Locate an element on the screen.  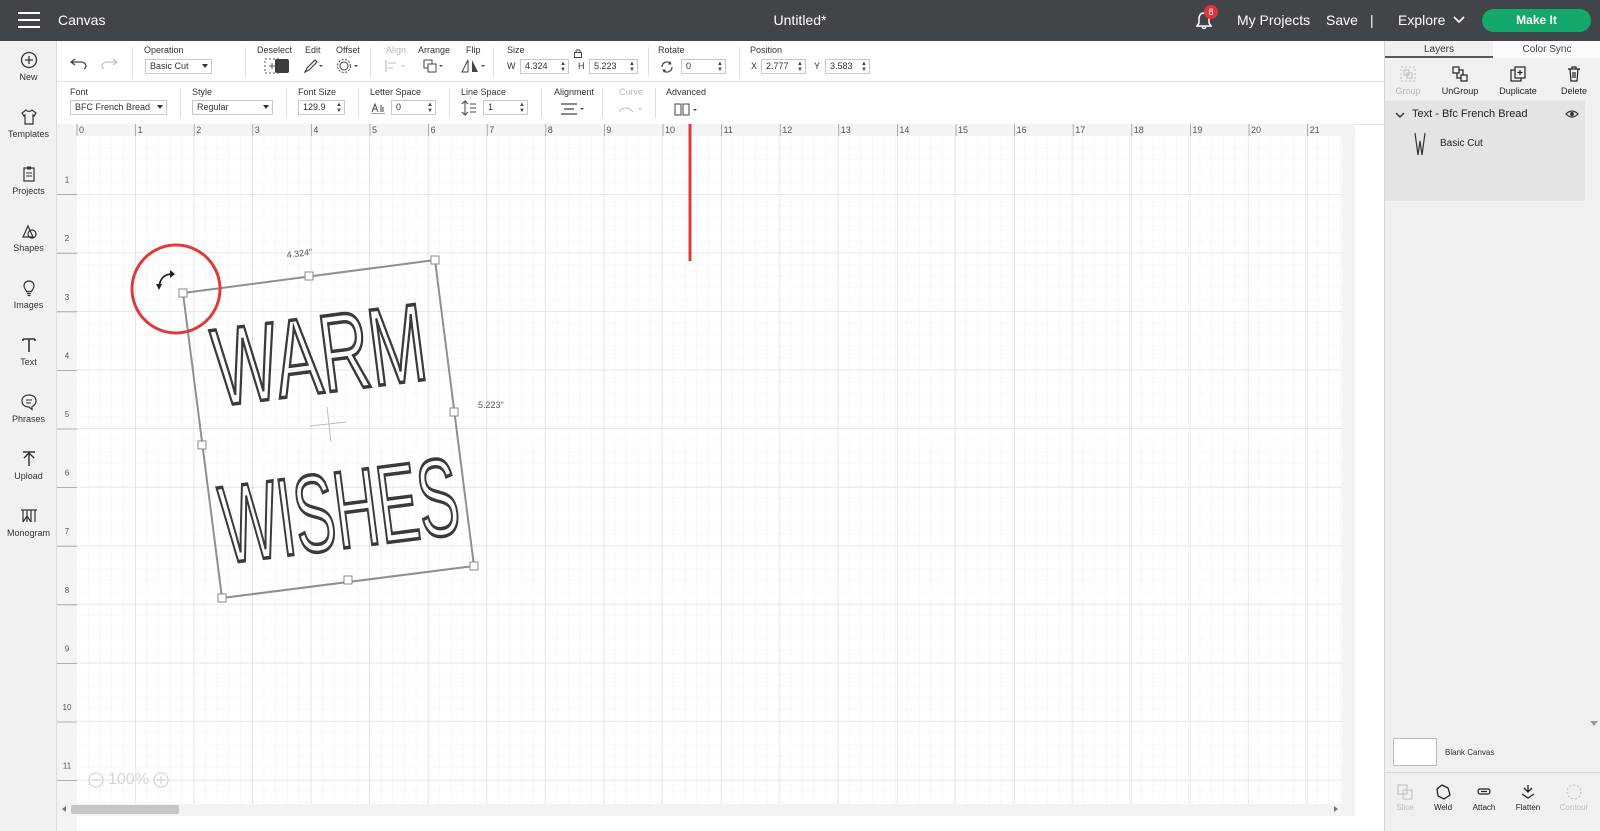
operation-select: Basic Cut is located at coordinates (178, 66).